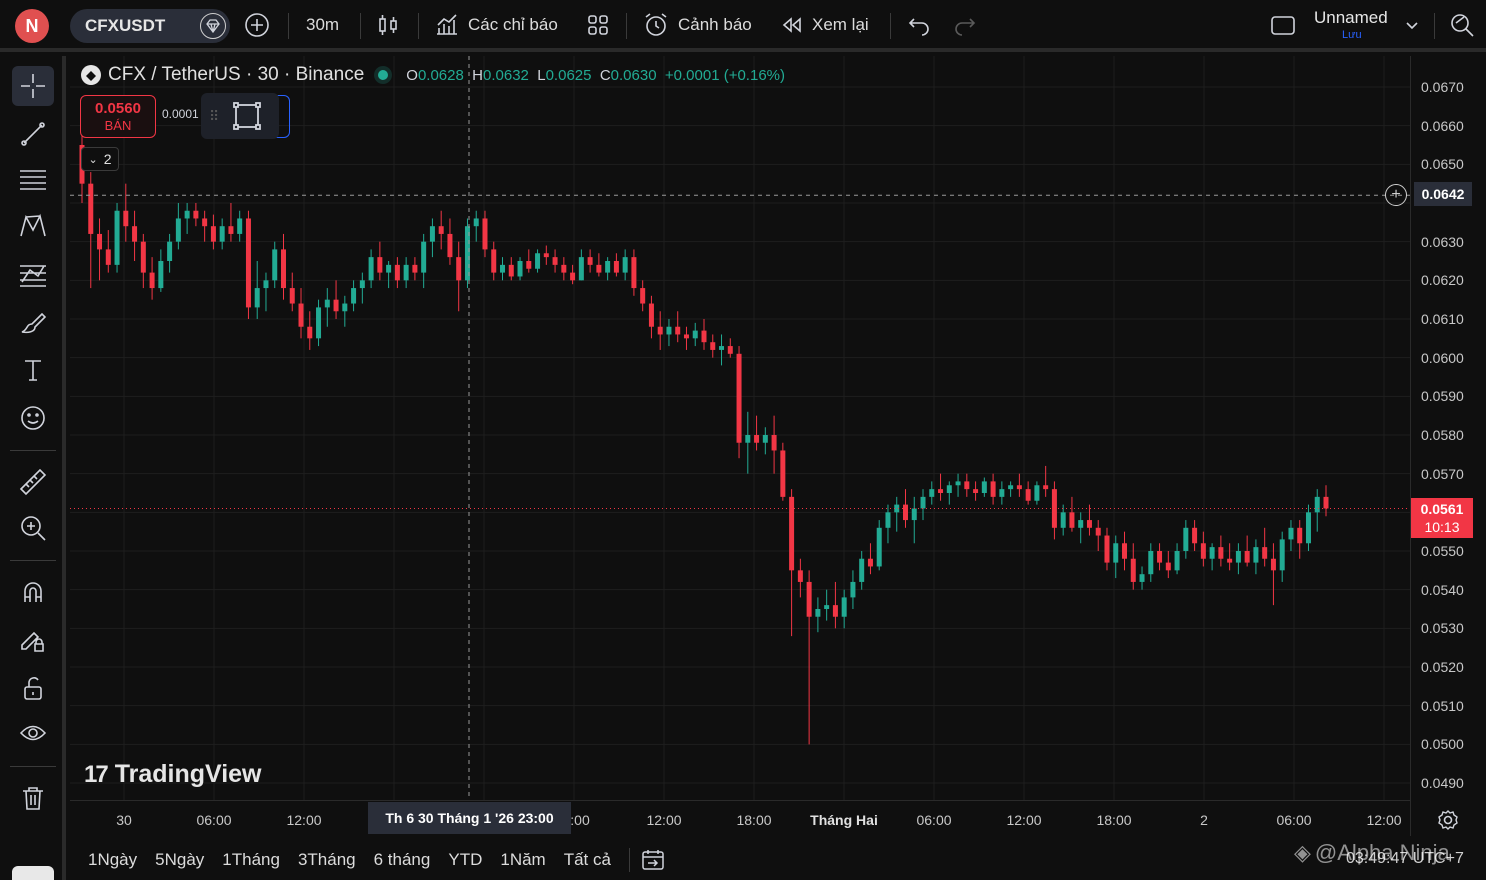  I want to click on save-label: Lưu, so click(1352, 35).